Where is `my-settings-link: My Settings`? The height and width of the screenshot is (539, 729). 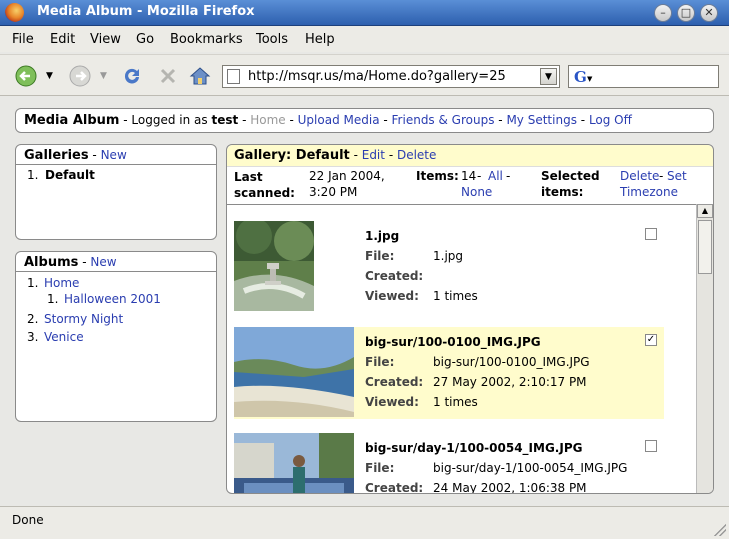 my-settings-link: My Settings is located at coordinates (541, 120).